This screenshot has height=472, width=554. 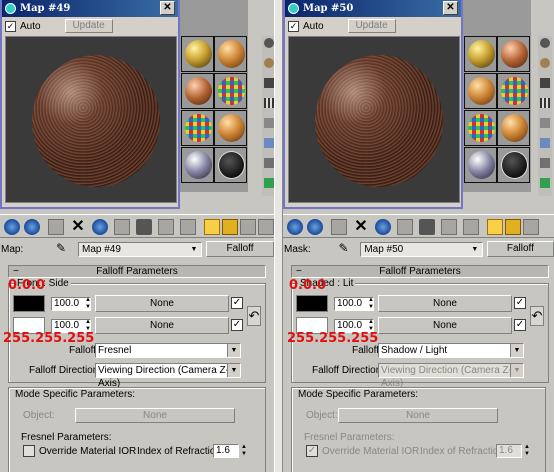 What do you see at coordinates (188, 227) in the screenshot?
I see `show-map-icon` at bounding box center [188, 227].